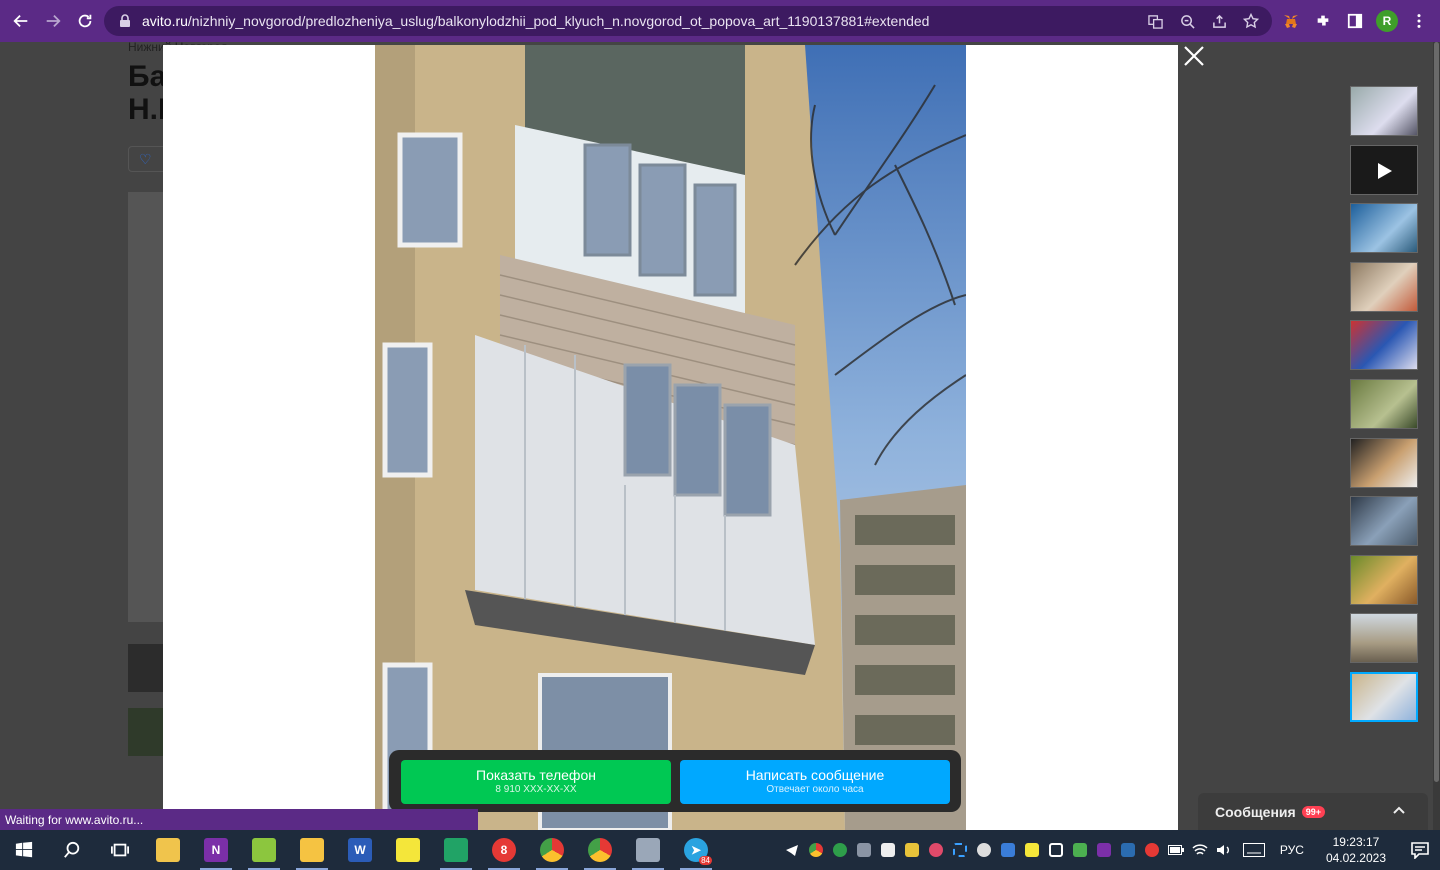  What do you see at coordinates (816, 850) in the screenshot?
I see `chrome-tray-icon` at bounding box center [816, 850].